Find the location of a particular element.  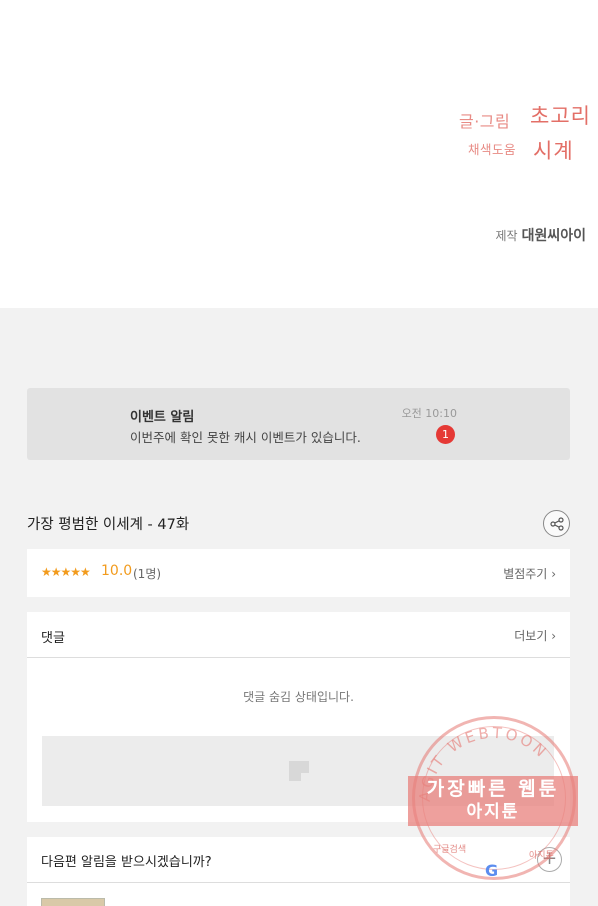

image-placeholder-icon is located at coordinates (299, 771).